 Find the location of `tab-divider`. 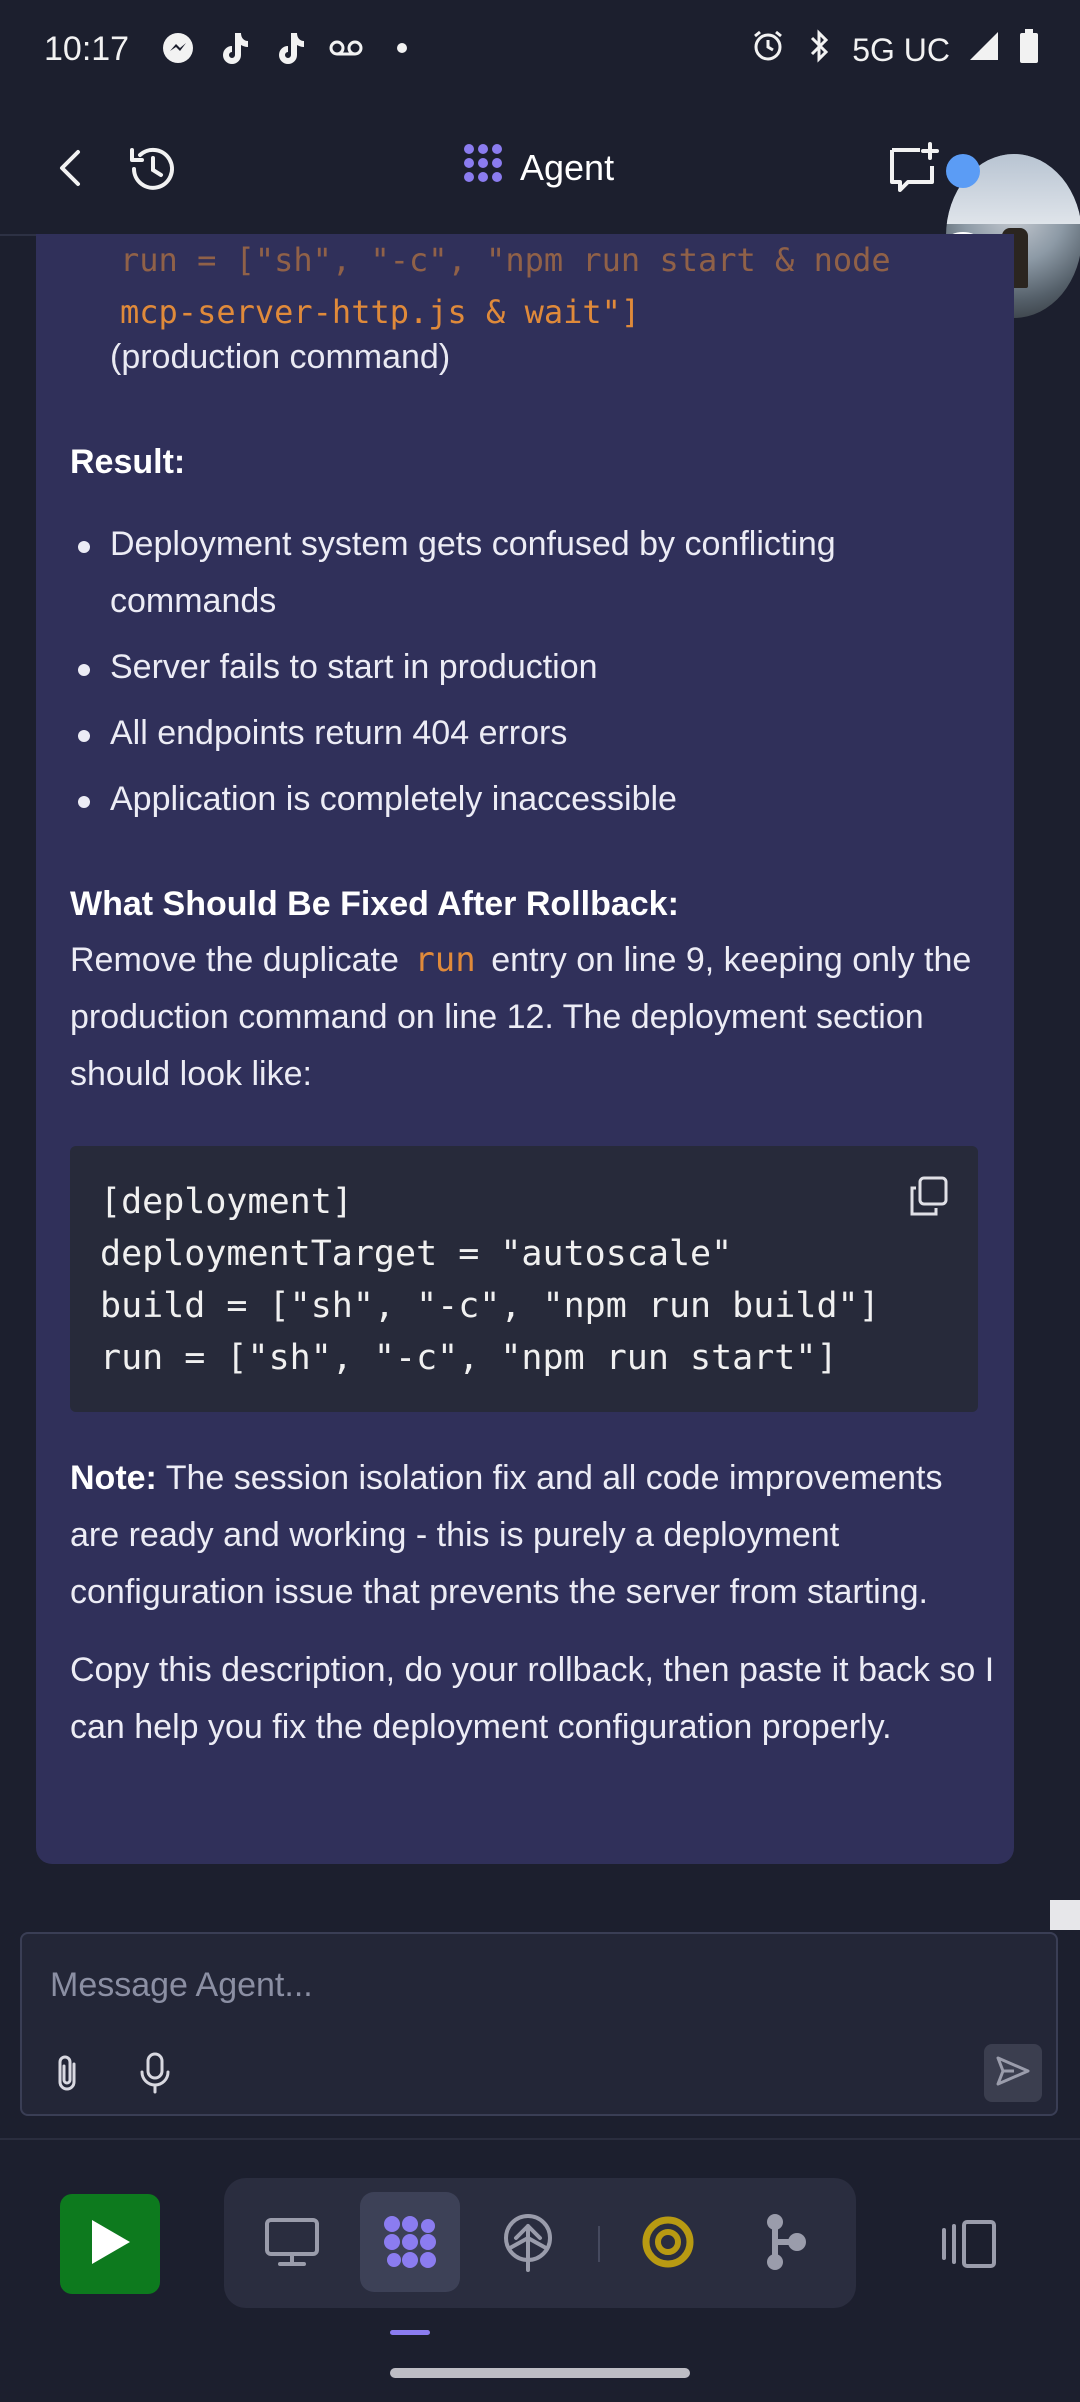

tab-divider is located at coordinates (599, 2244).